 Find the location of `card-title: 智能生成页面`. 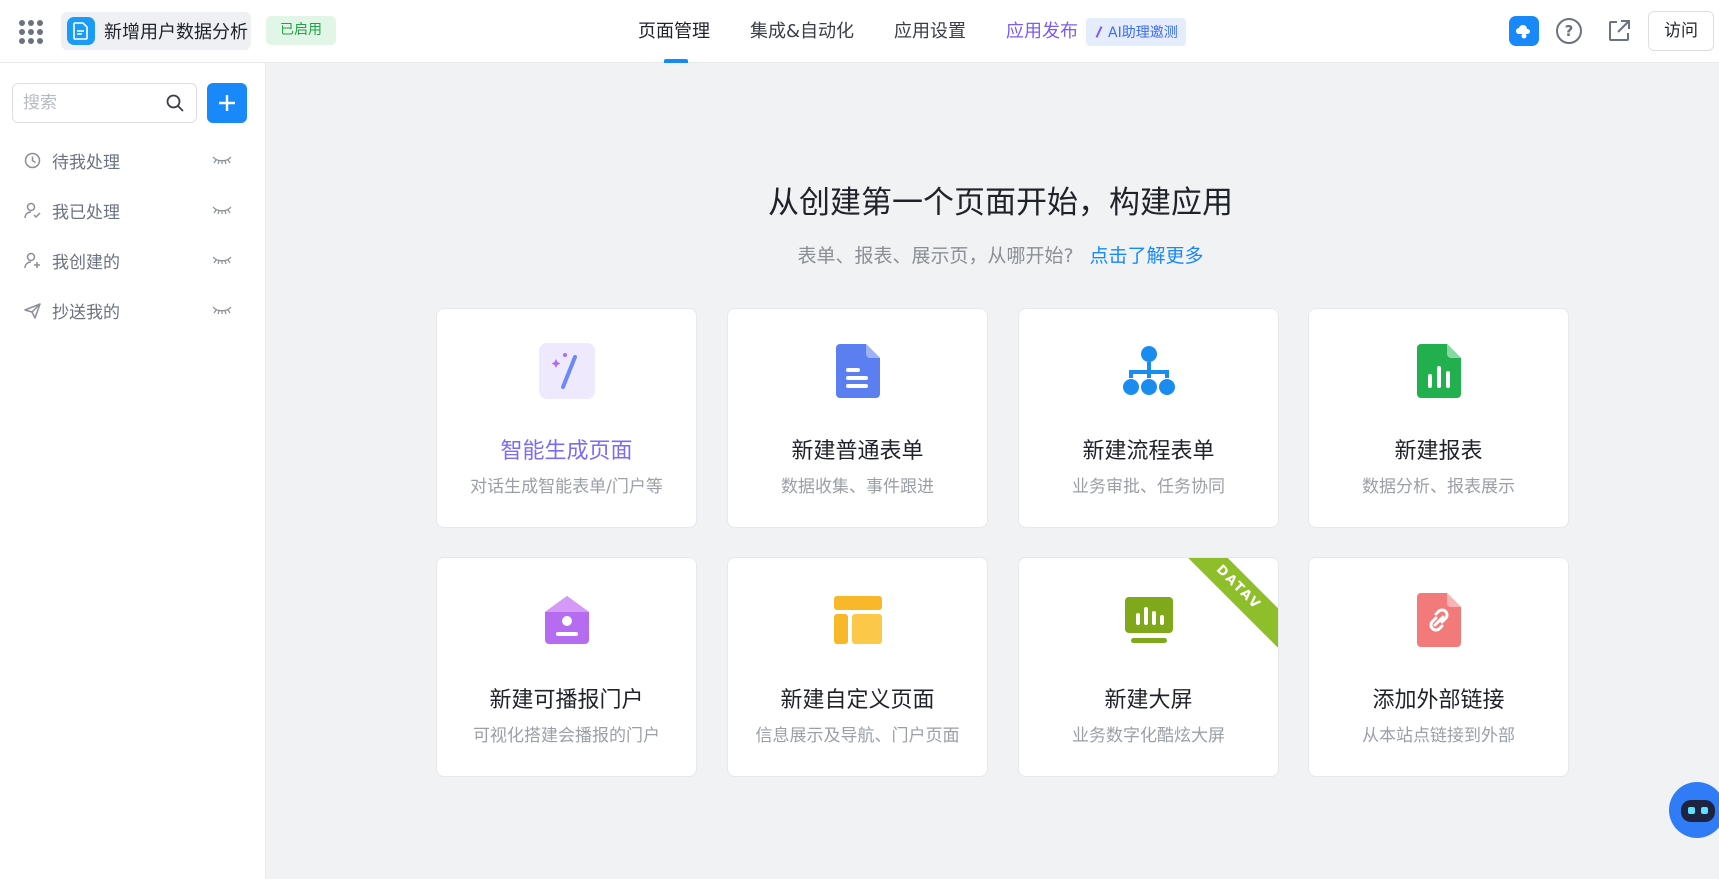

card-title: 智能生成页面 is located at coordinates (566, 451).